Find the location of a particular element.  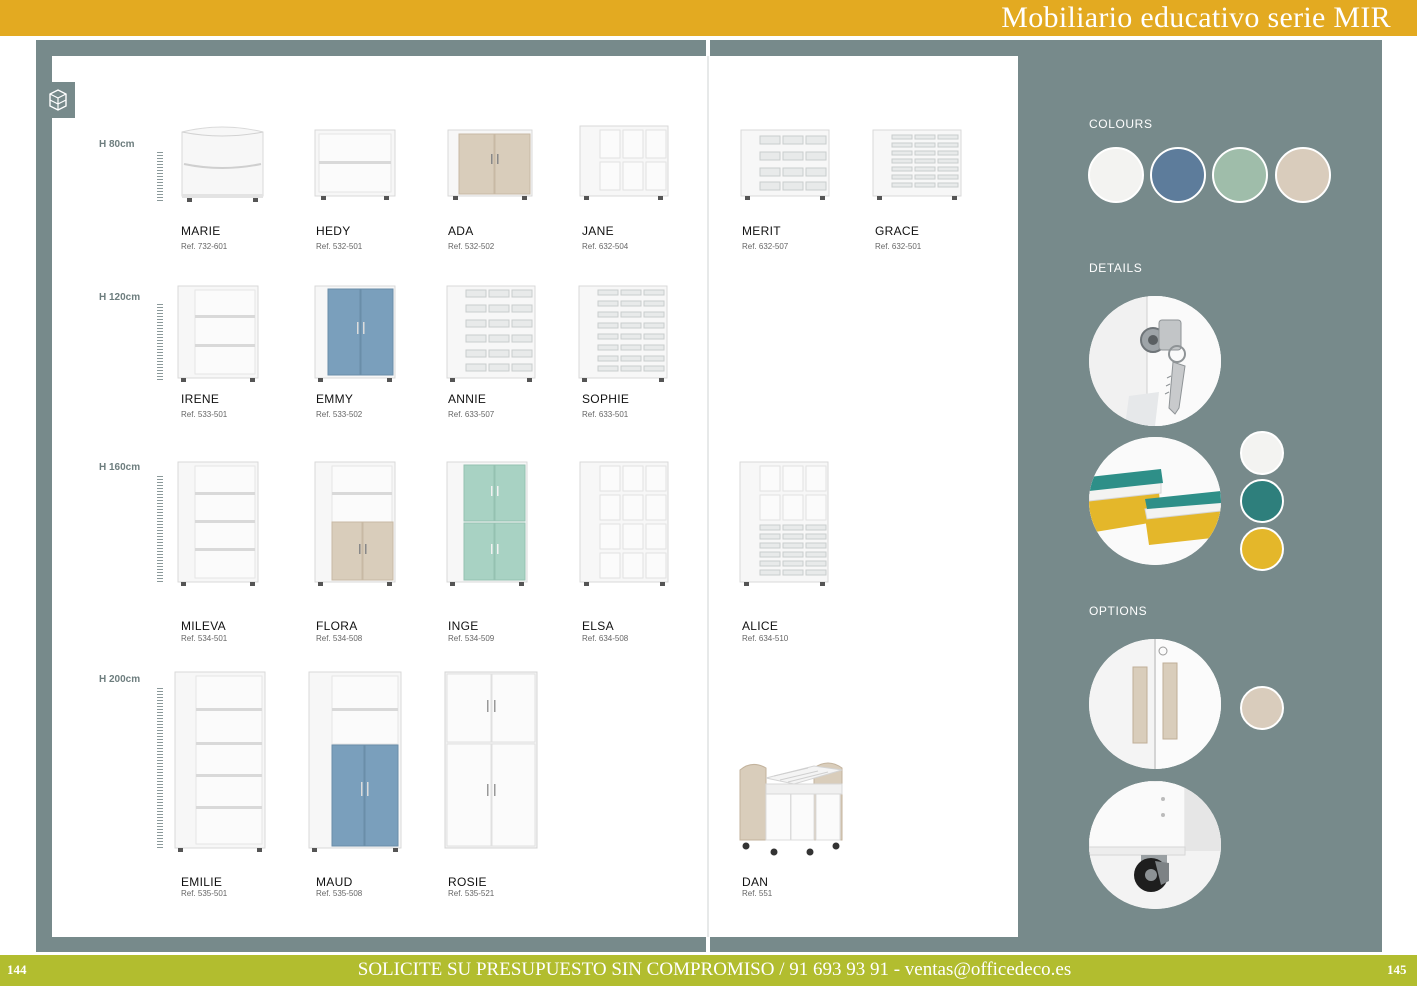

height-label-120: H 120cm is located at coordinates (120, 297).